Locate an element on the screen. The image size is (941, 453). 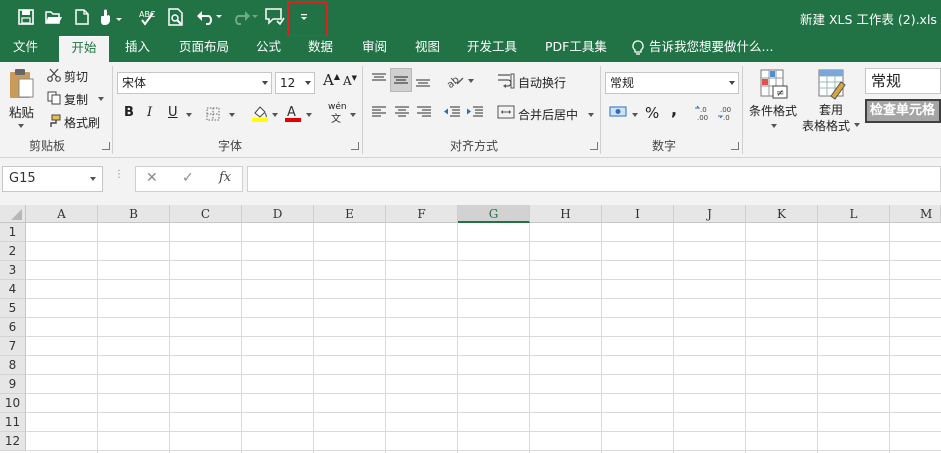
cut-button: 剪切 is located at coordinates (76, 76).